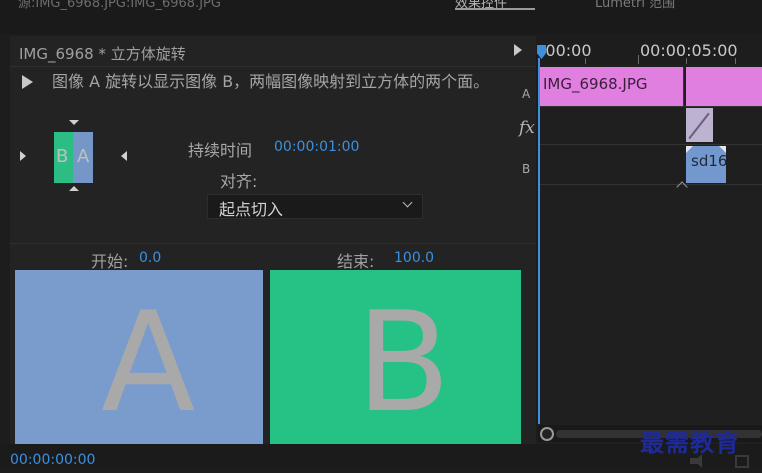 The width and height of the screenshot is (762, 473). I want to click on end-value: 100.0, so click(414, 258).